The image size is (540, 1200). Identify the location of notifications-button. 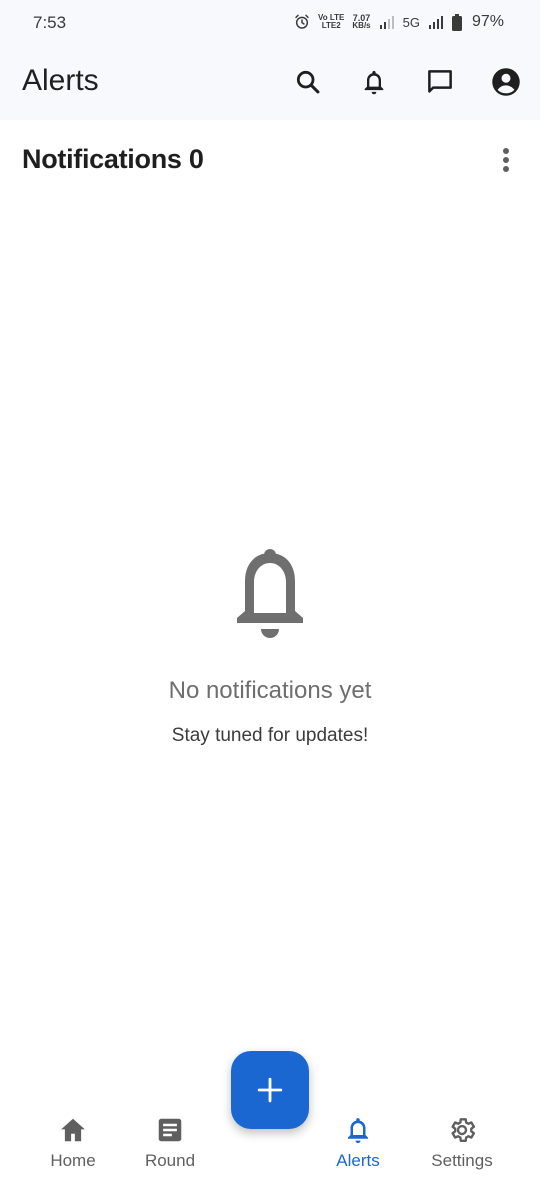
(374, 82).